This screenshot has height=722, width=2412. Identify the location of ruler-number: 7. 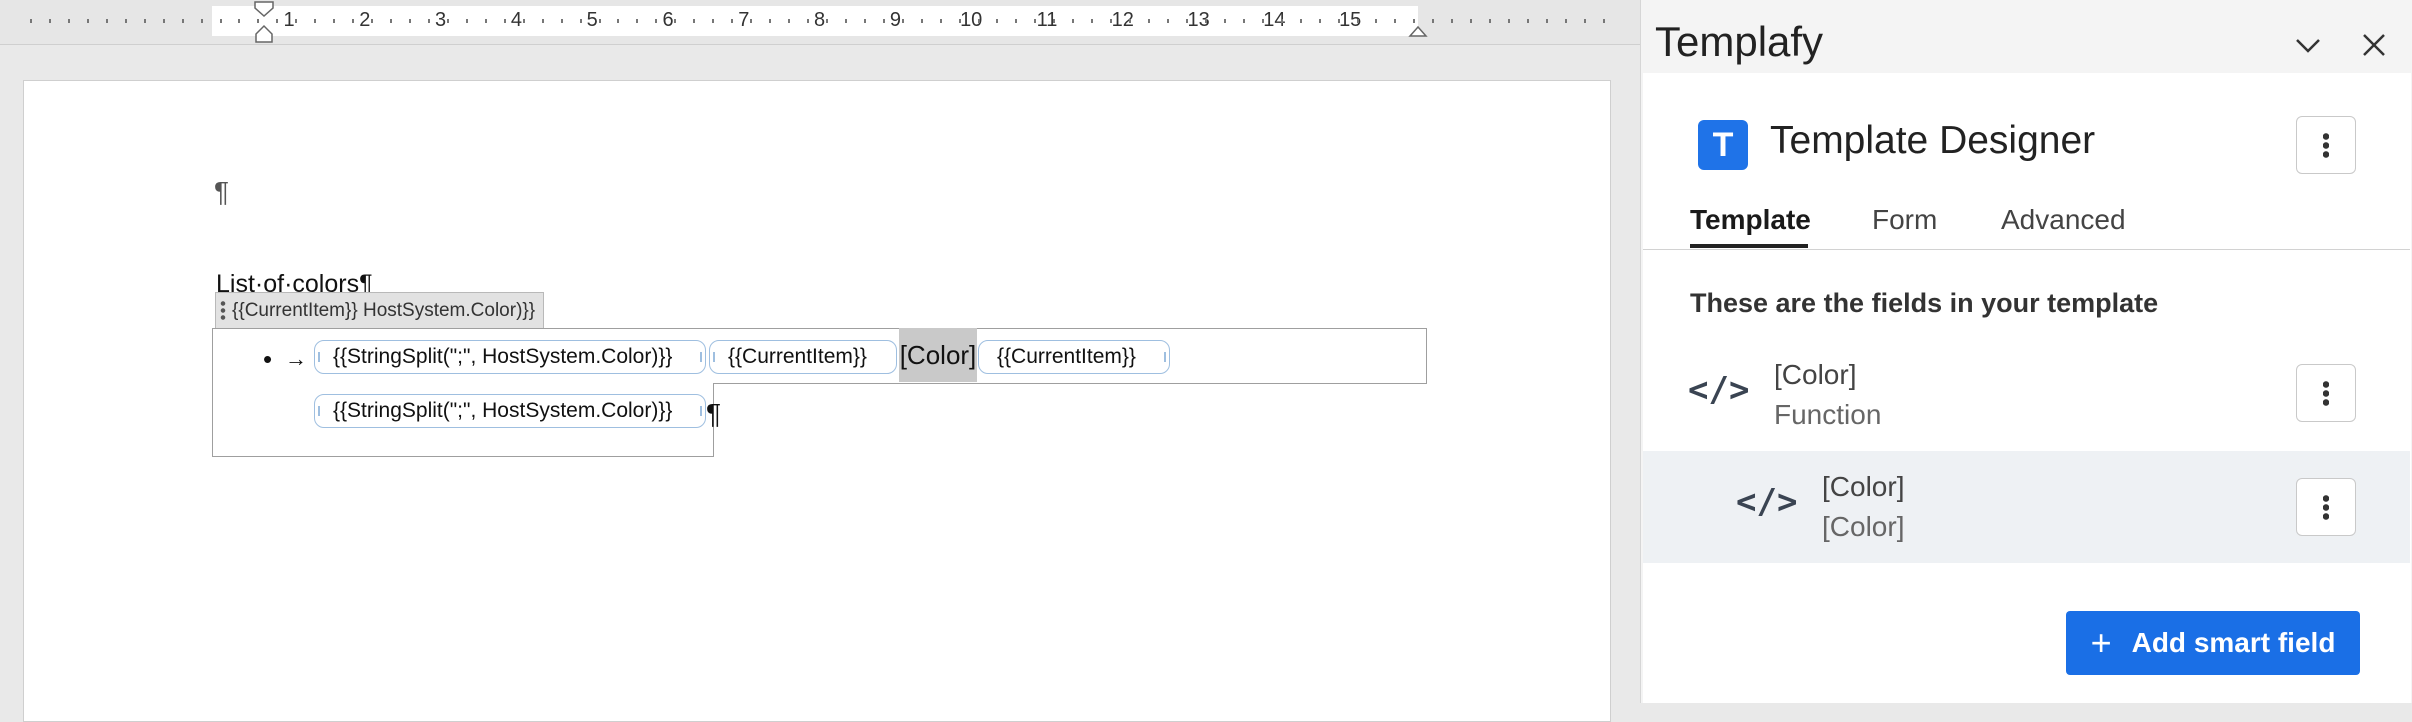
(744, 20).